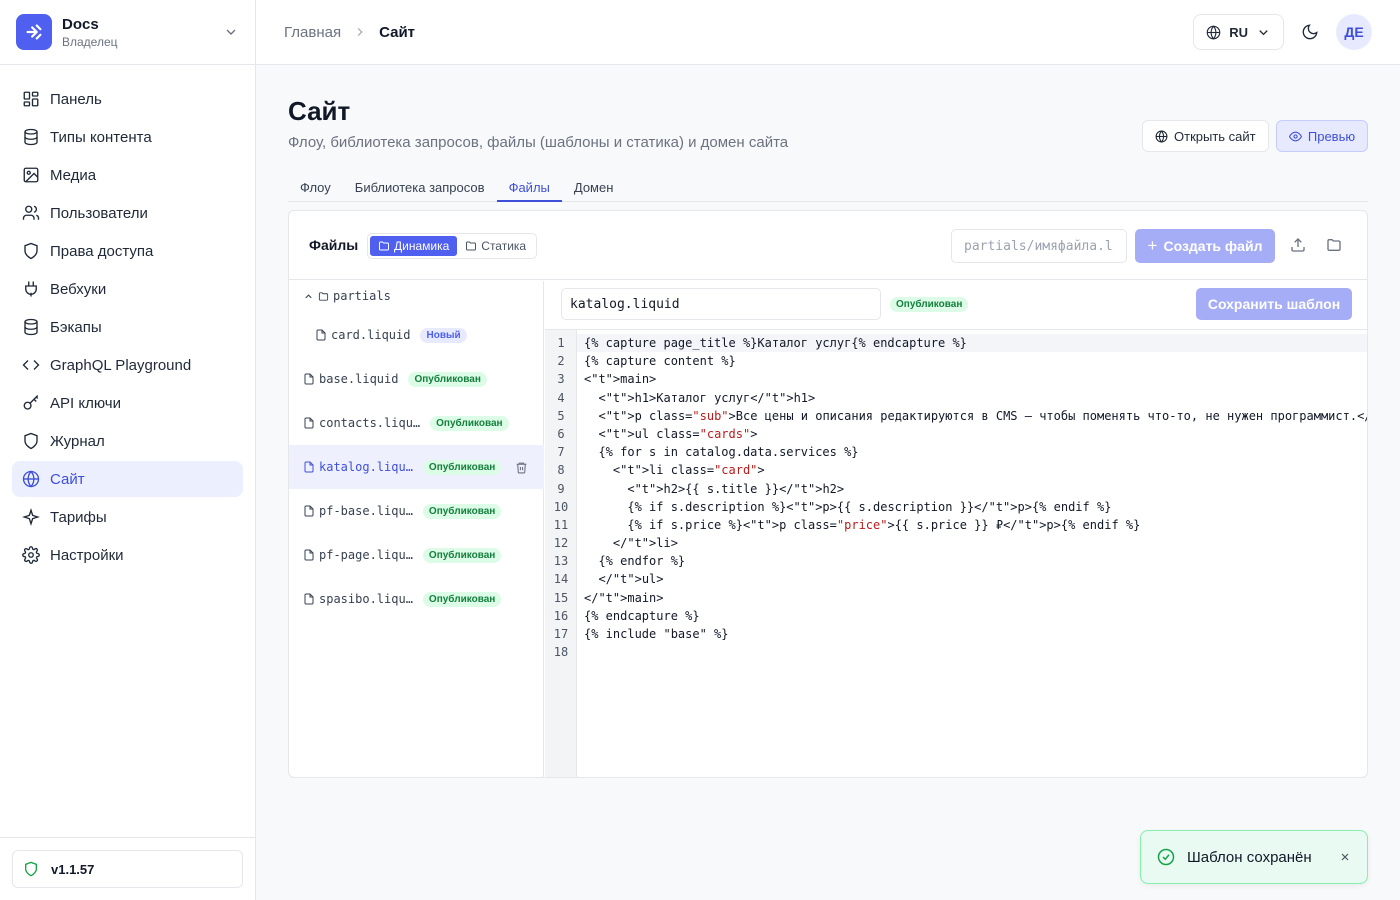 The width and height of the screenshot is (1400, 900). What do you see at coordinates (1213, 32) in the screenshot?
I see `globe-icon` at bounding box center [1213, 32].